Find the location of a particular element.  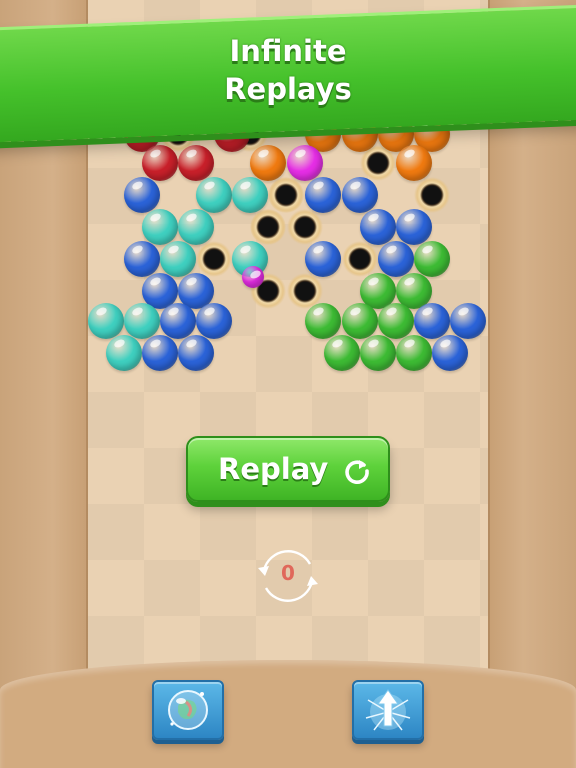

refresh-icon is located at coordinates (357, 472).